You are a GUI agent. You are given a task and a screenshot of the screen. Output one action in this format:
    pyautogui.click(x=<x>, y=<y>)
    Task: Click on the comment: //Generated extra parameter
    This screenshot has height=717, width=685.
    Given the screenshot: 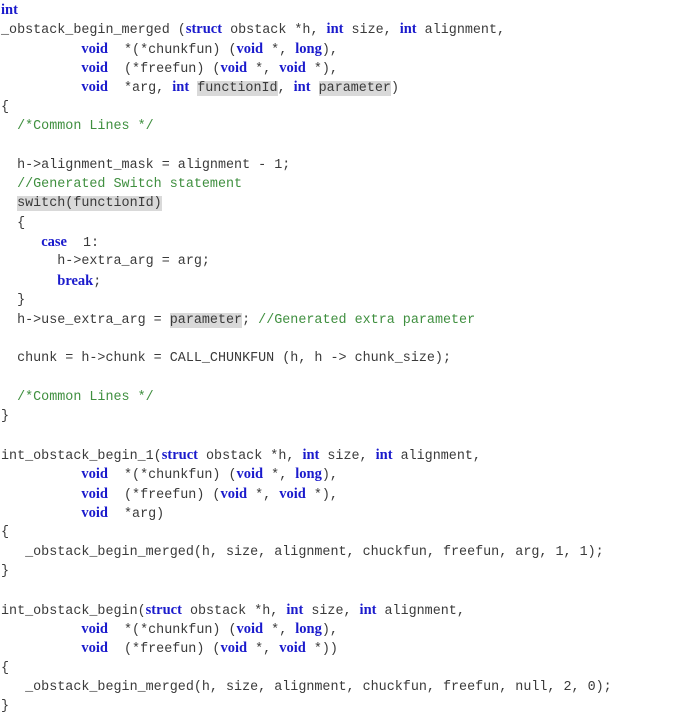 What is the action you would take?
    pyautogui.click(x=367, y=320)
    